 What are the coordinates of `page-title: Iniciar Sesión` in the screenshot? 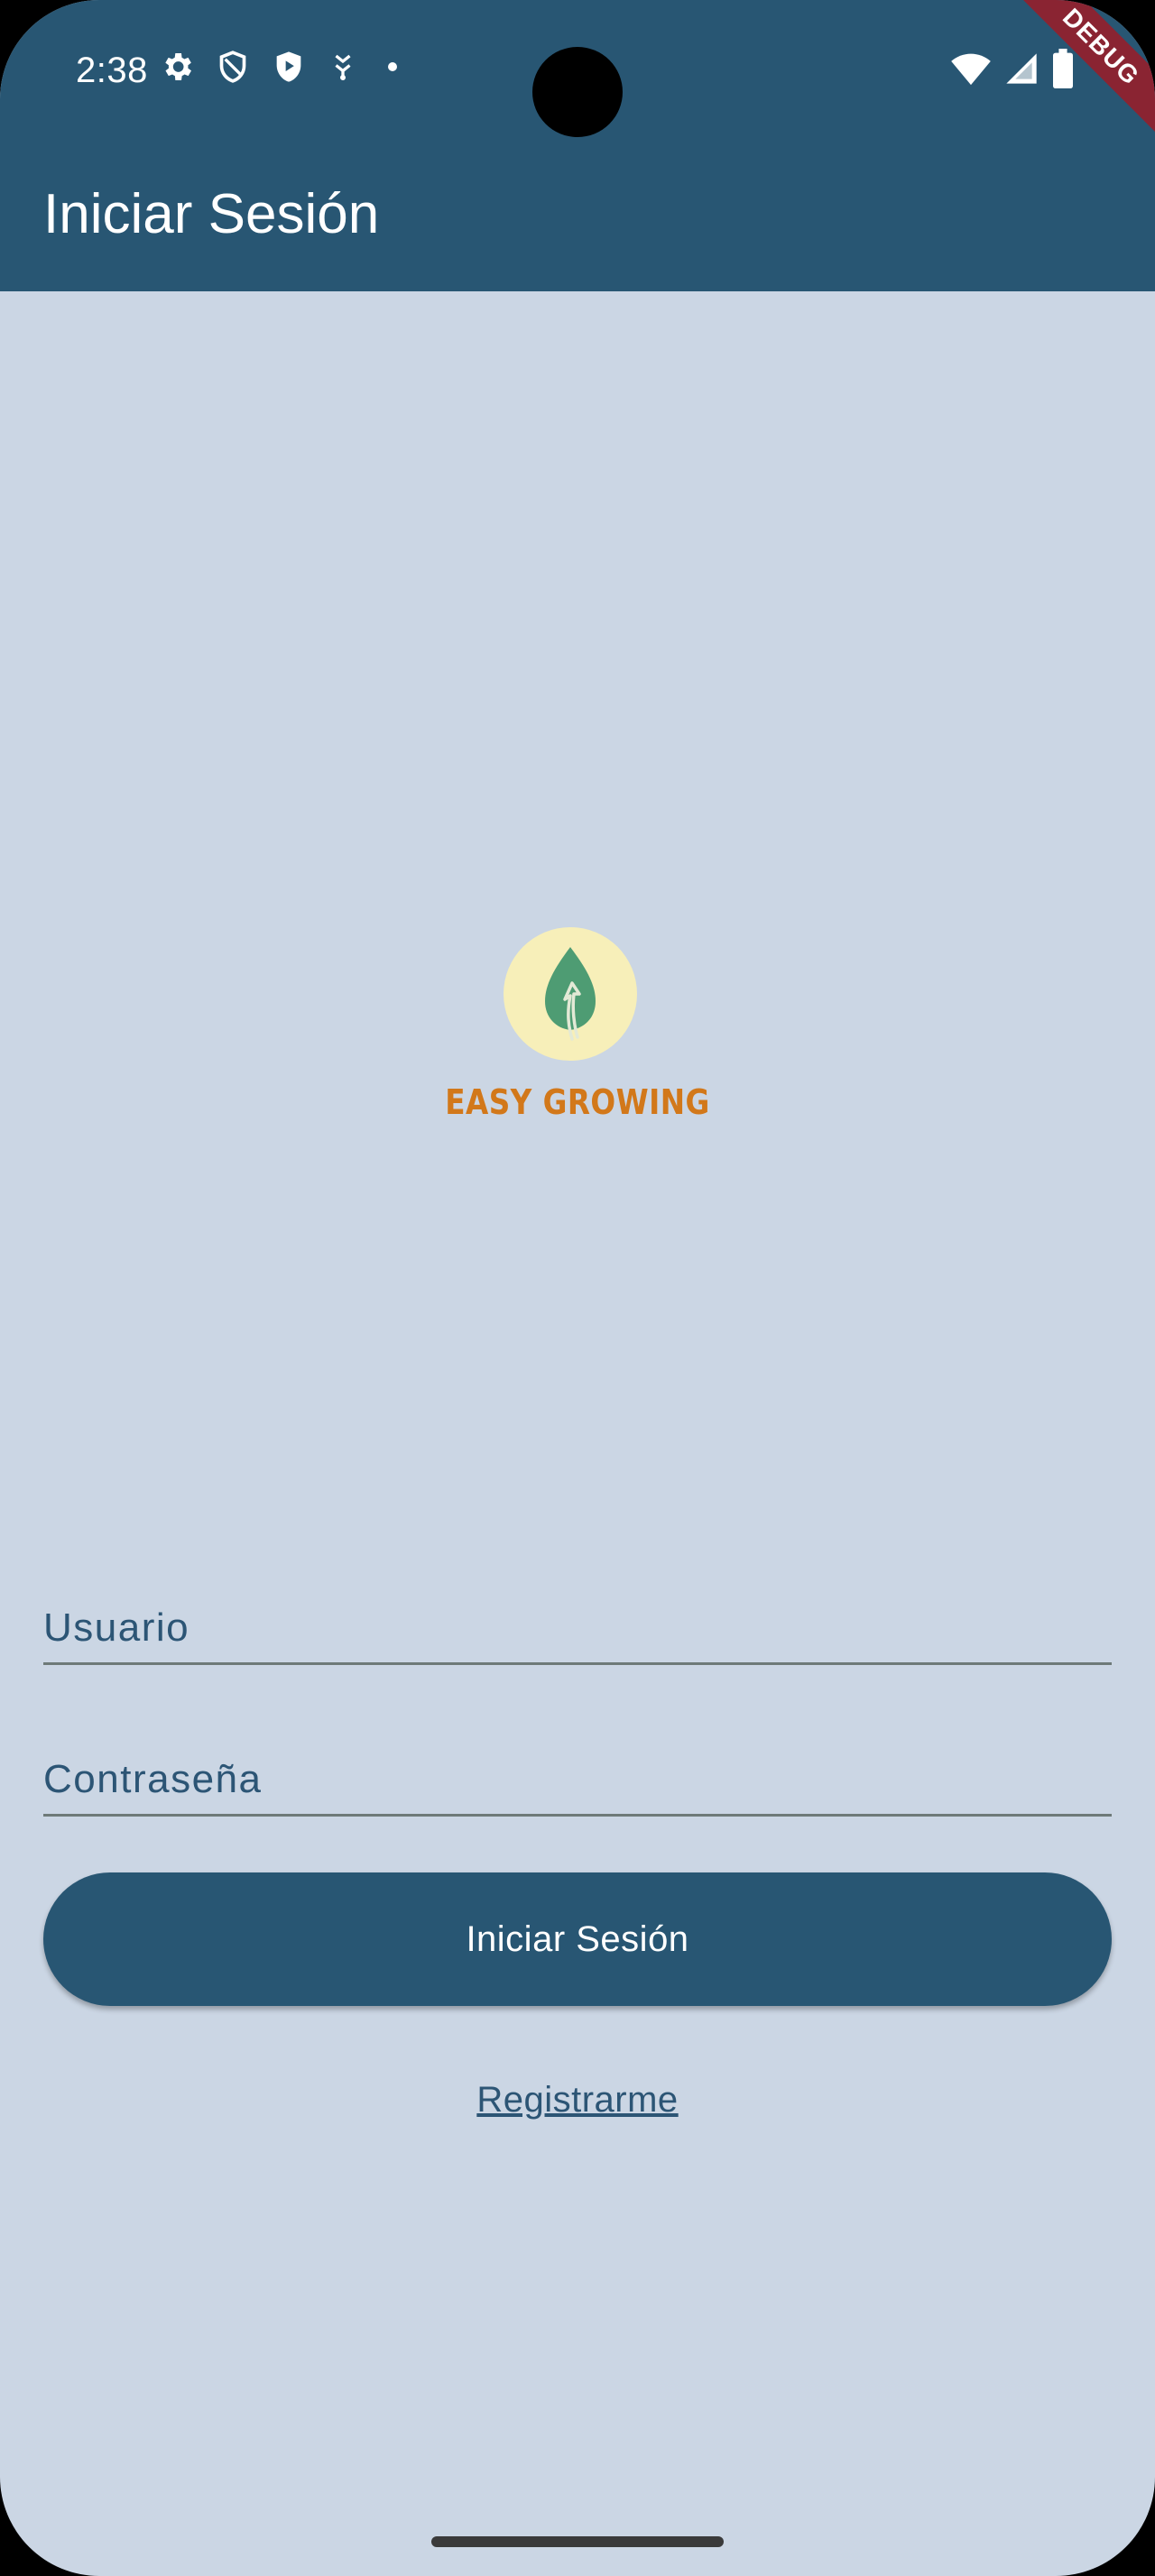 It's located at (211, 214).